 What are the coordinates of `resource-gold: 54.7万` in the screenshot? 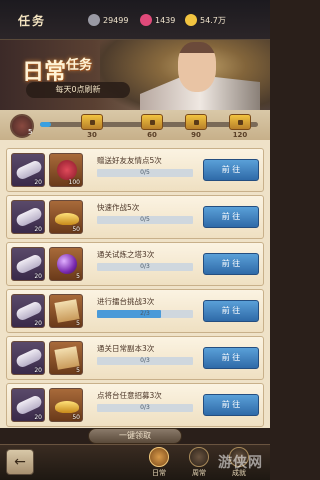 It's located at (205, 20).